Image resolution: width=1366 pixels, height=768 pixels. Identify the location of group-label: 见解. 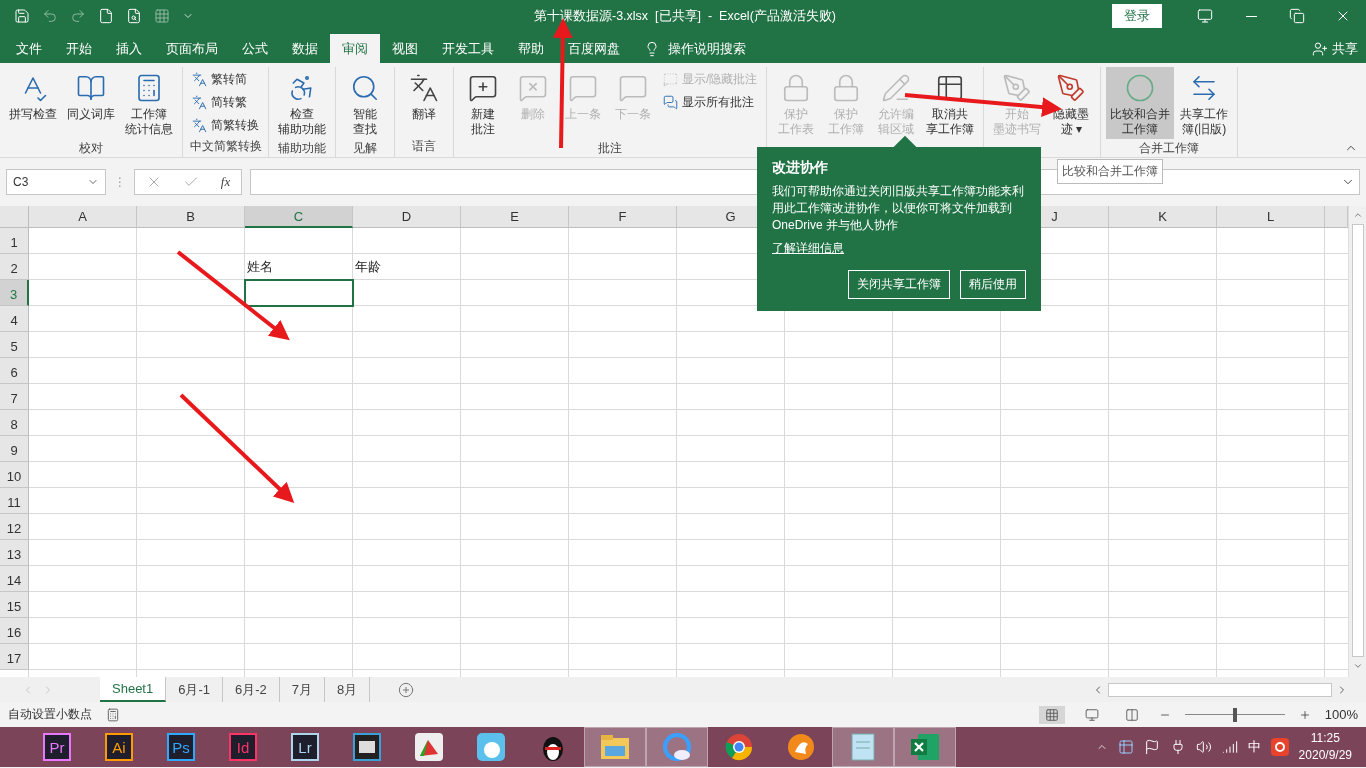
(365, 148).